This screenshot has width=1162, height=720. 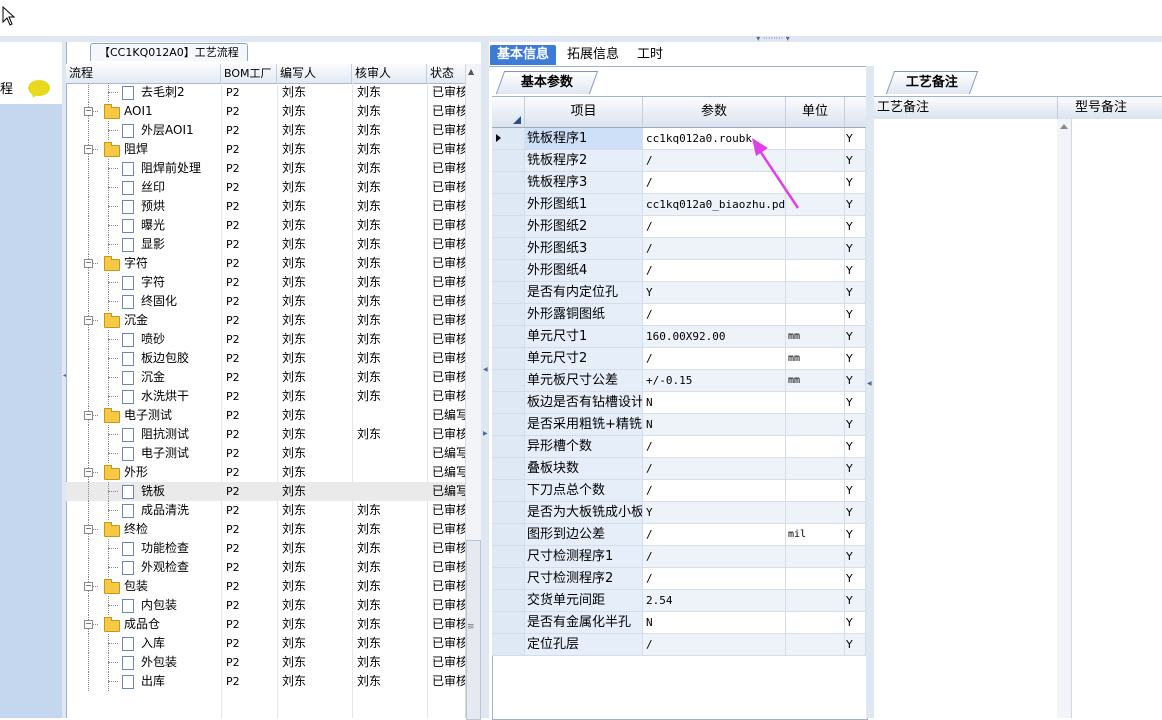 I want to click on param-row: 尺寸检测程序1/ Y, so click(x=679, y=557).